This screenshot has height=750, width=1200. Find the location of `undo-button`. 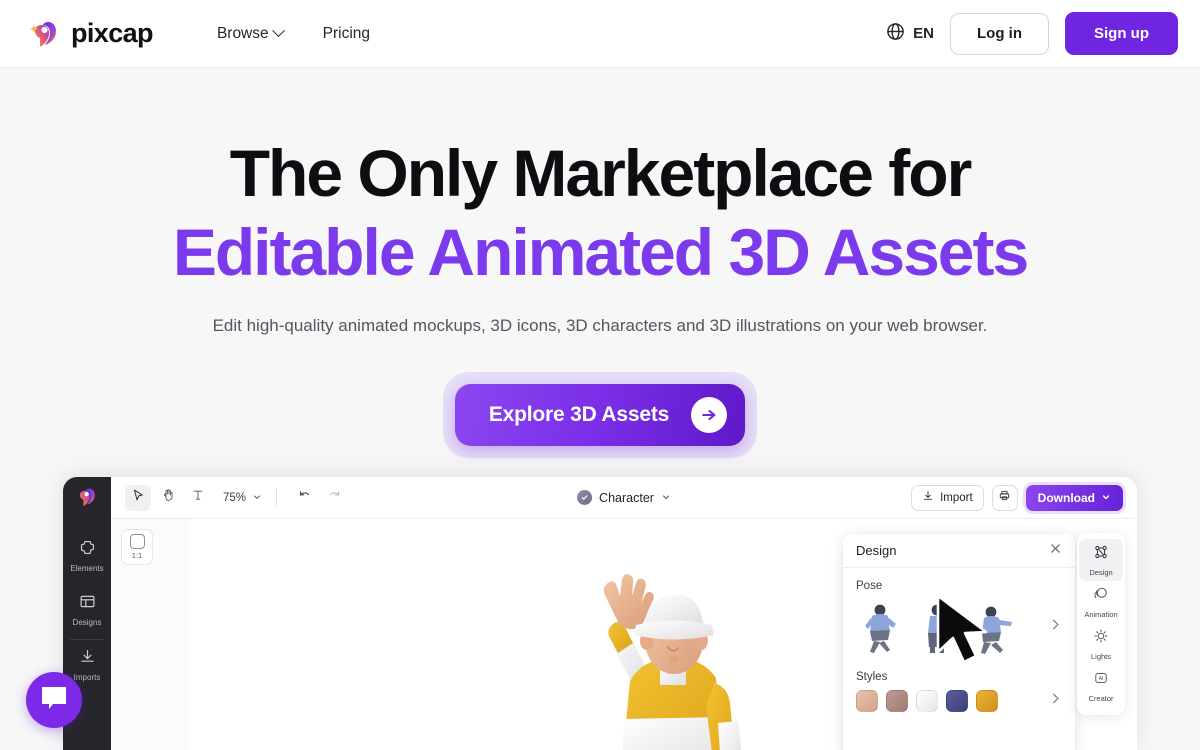

undo-button is located at coordinates (304, 498).